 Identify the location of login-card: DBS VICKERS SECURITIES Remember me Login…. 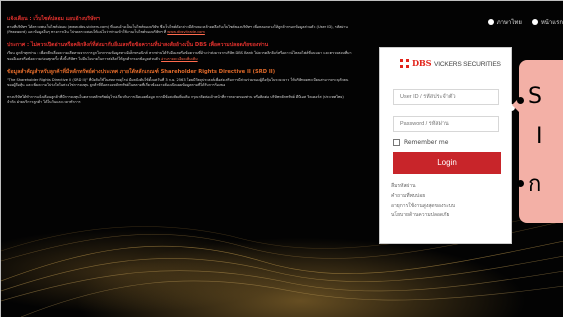
(445, 145).